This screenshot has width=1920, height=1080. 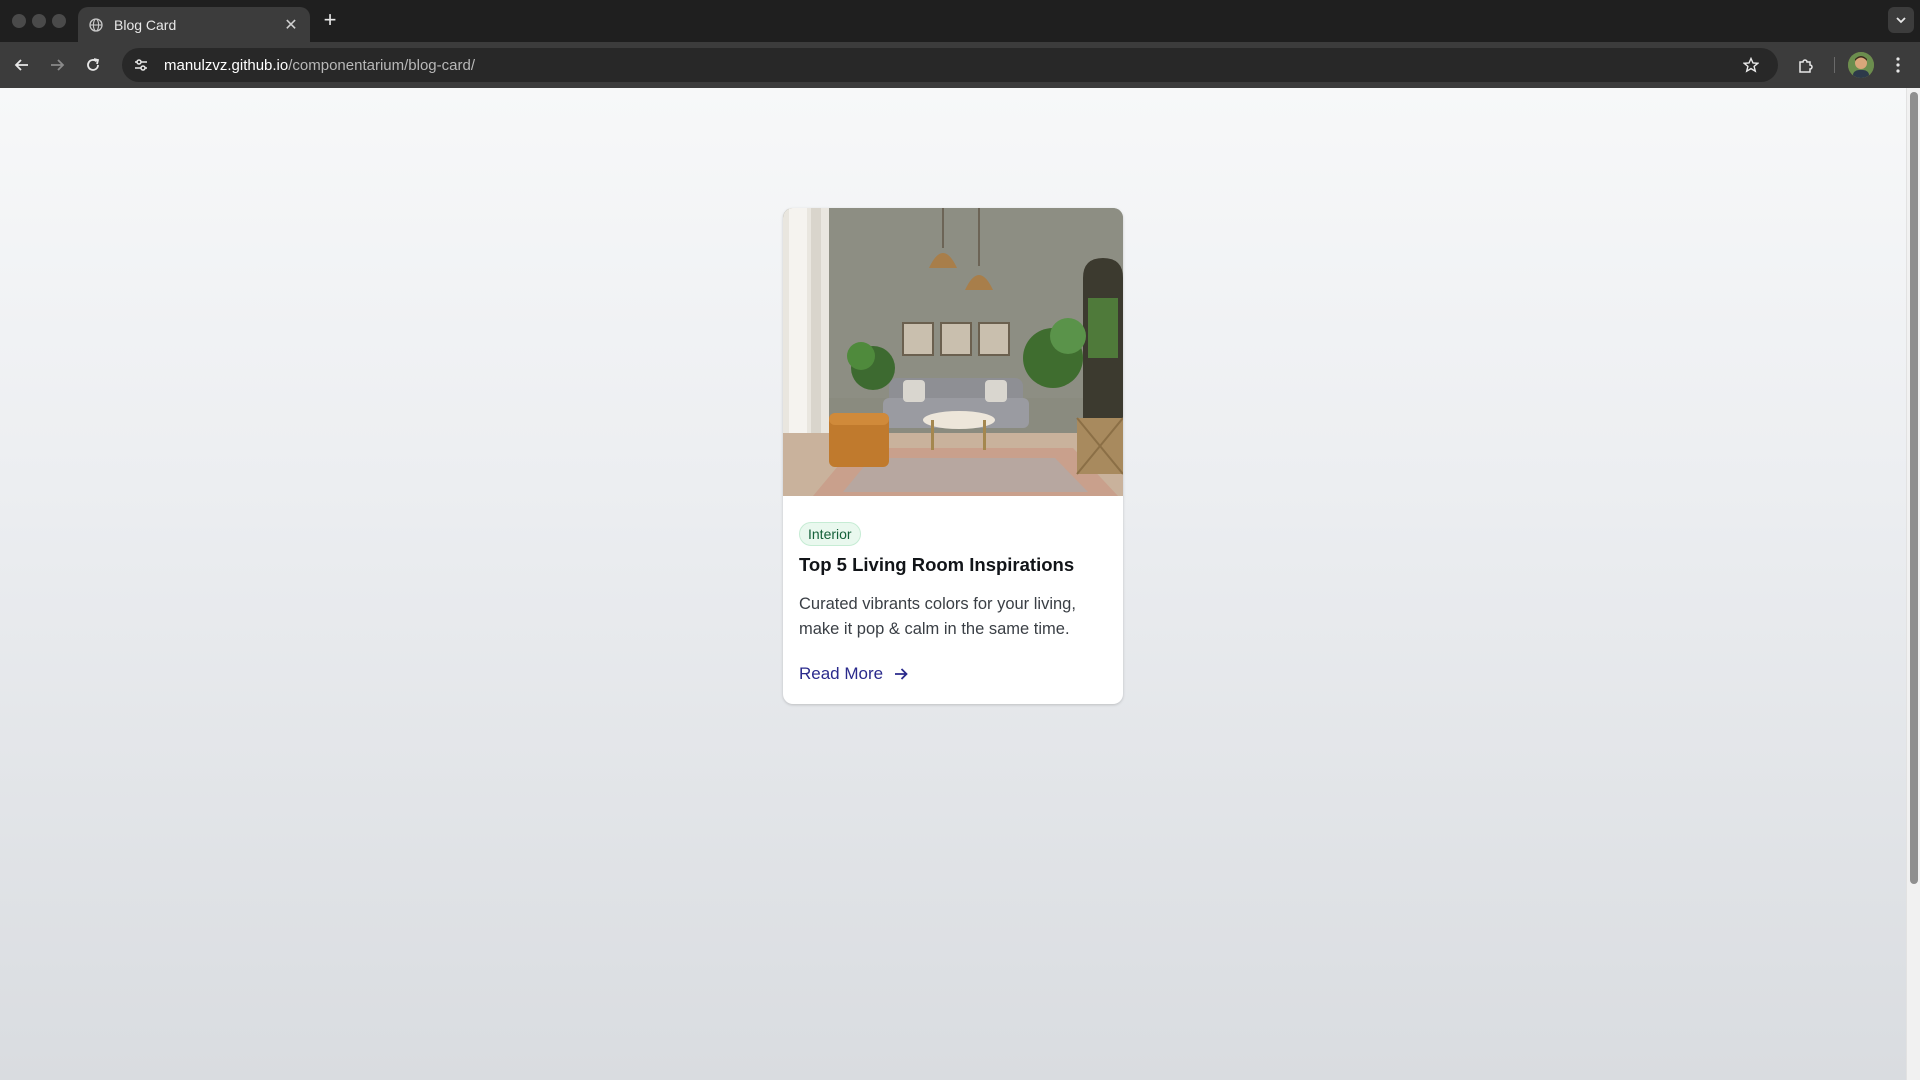 What do you see at coordinates (291, 25) in the screenshot?
I see `tab-close-icon: ✕` at bounding box center [291, 25].